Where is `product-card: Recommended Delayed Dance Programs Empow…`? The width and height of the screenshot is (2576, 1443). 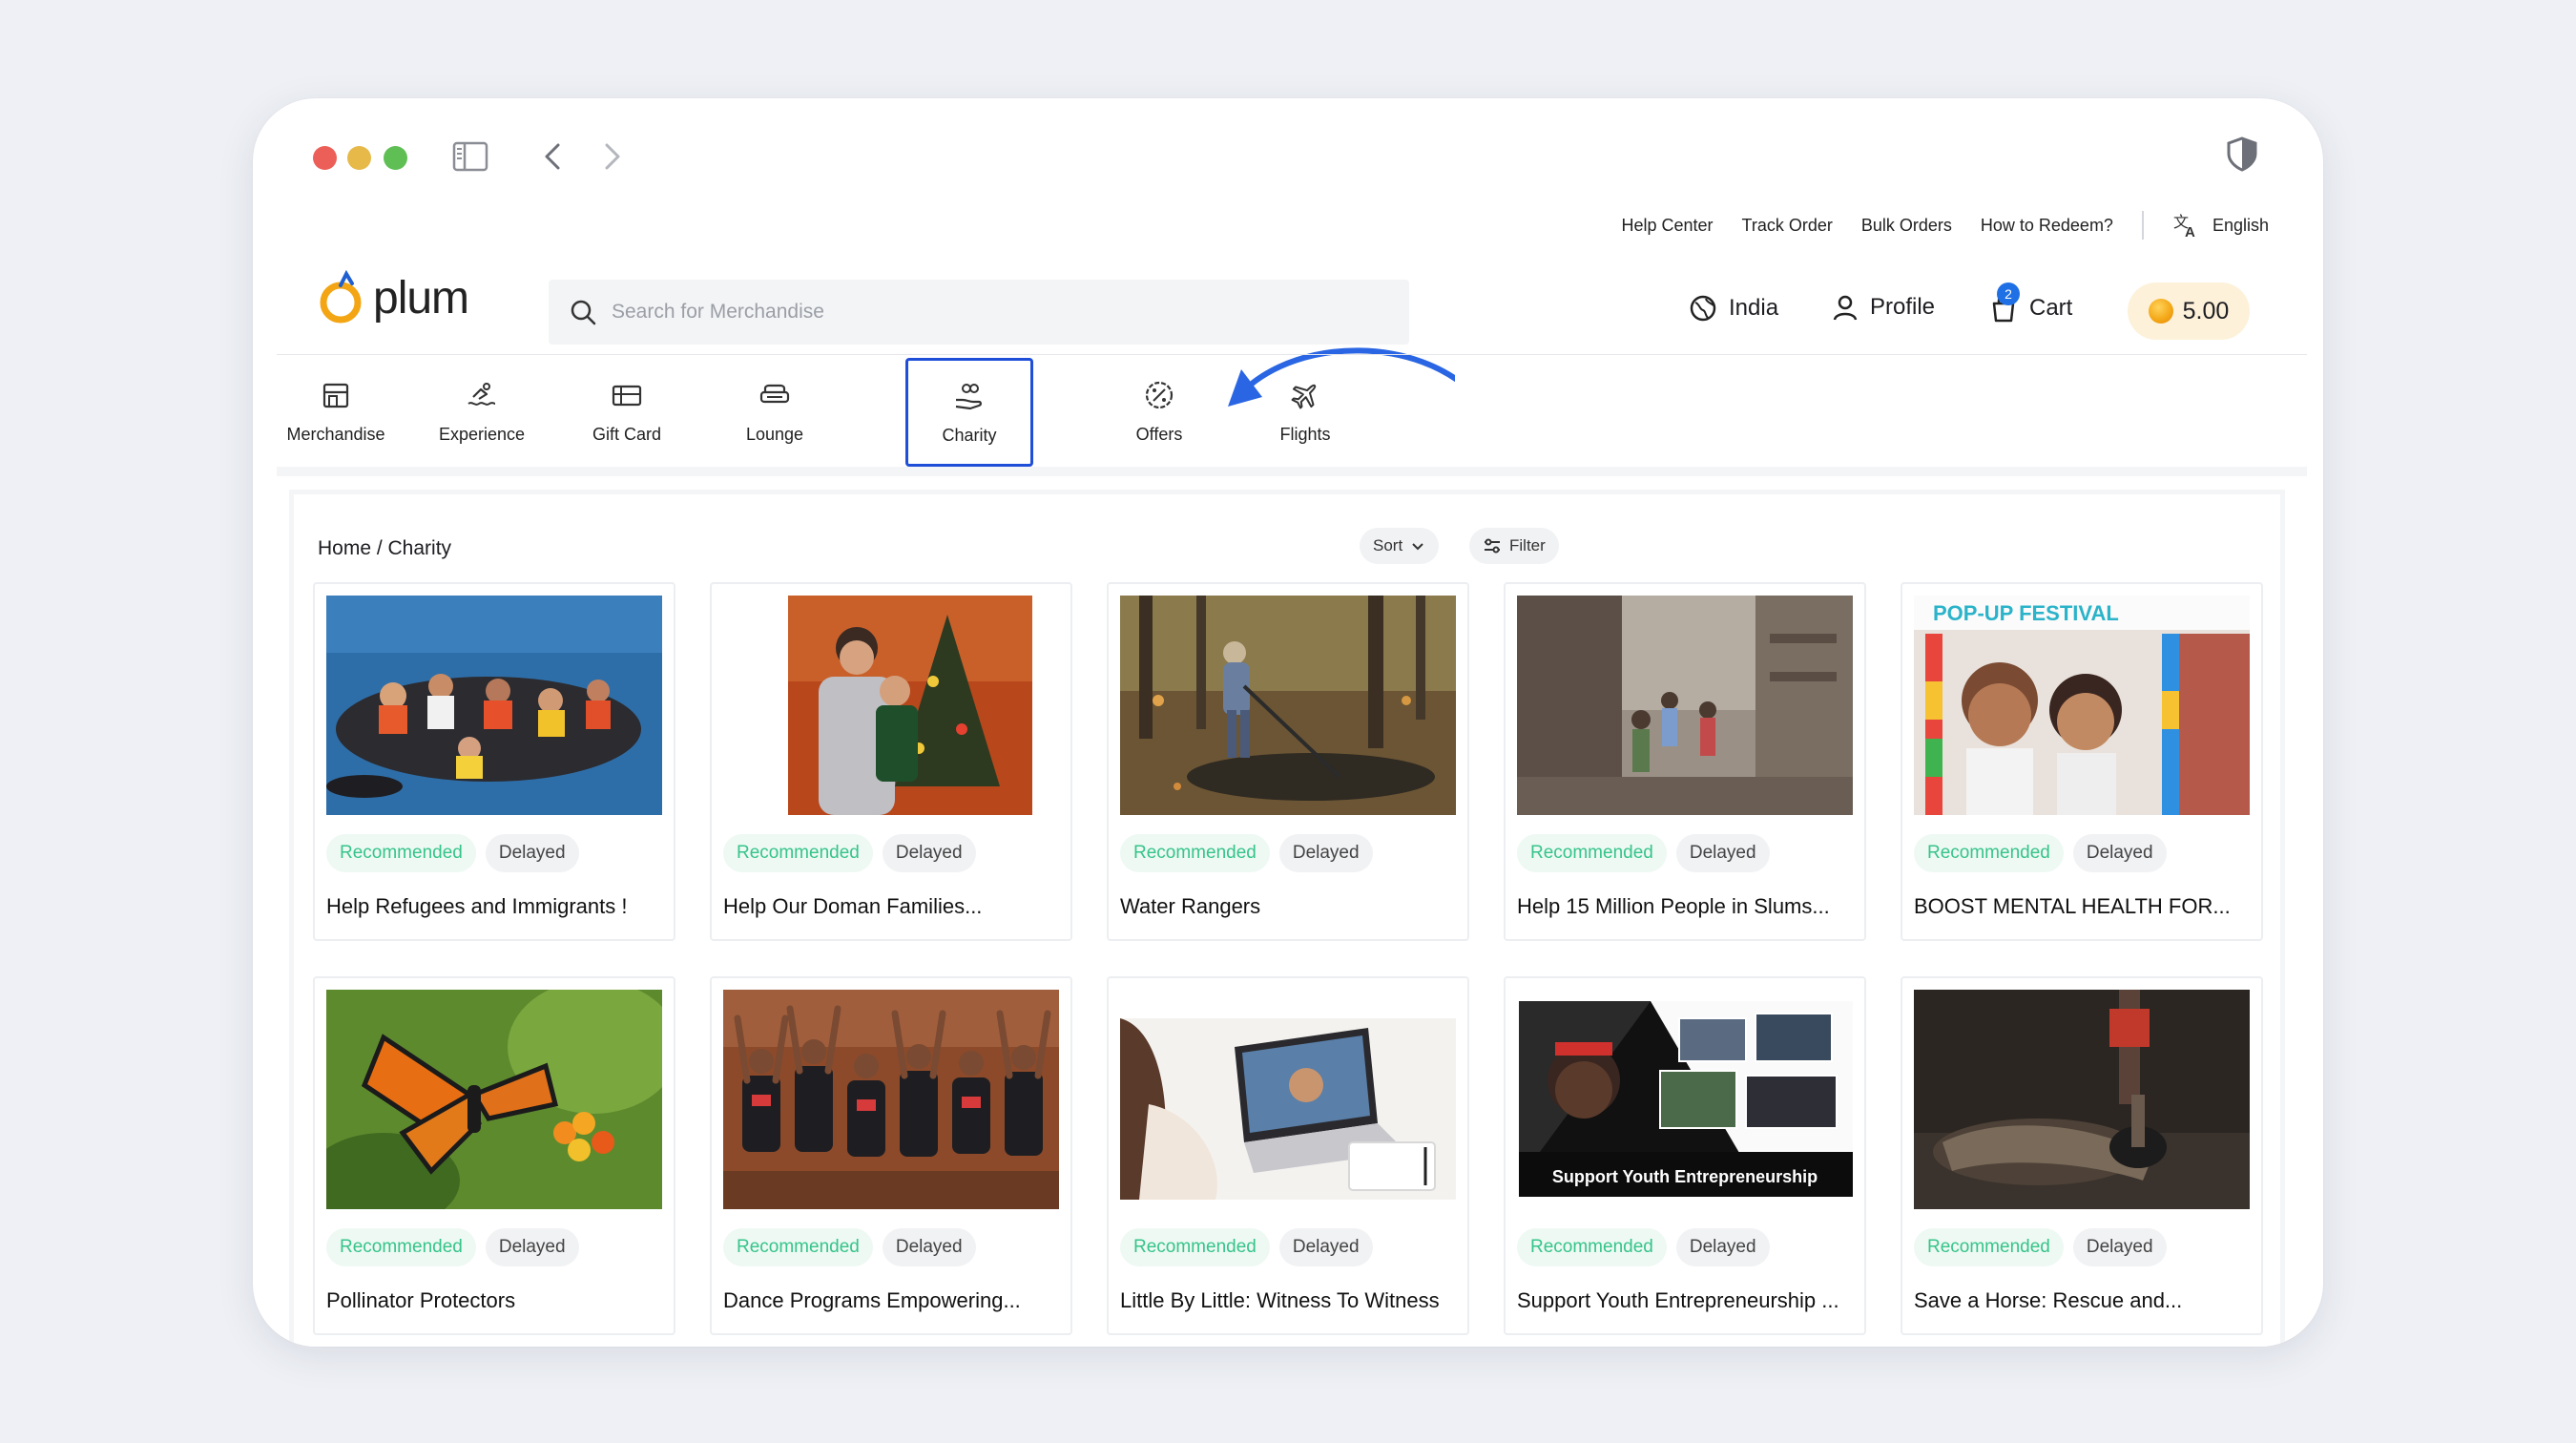 product-card: Recommended Delayed Dance Programs Empow… is located at coordinates (891, 1155).